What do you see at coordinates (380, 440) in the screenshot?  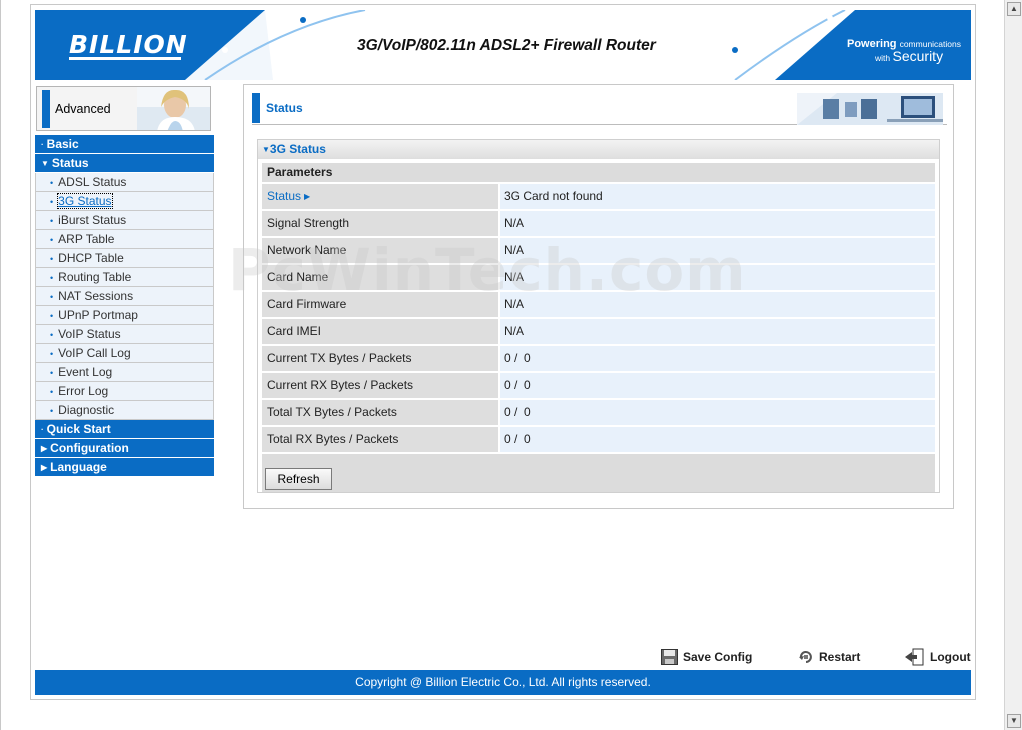 I see `row-key: Total RX Bytes / Packets` at bounding box center [380, 440].